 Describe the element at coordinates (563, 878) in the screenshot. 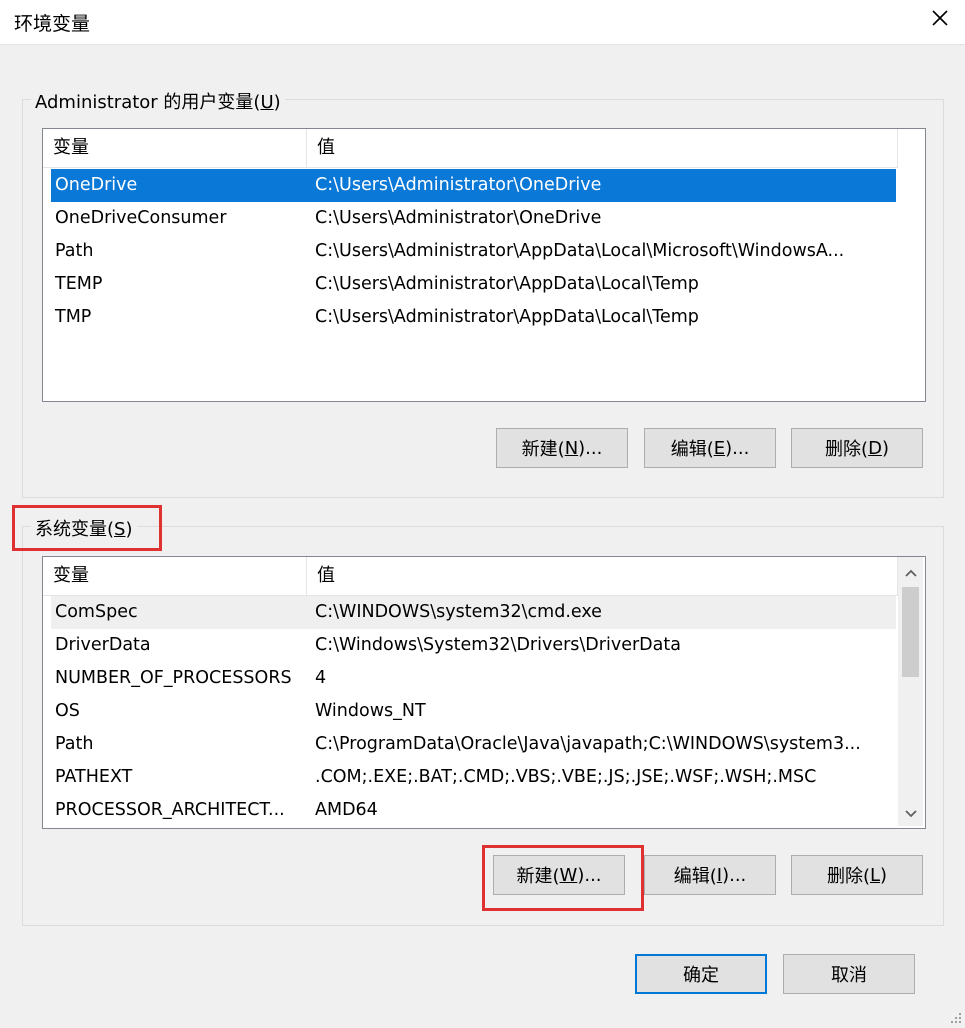

I see `annotation-box-system-new` at that location.